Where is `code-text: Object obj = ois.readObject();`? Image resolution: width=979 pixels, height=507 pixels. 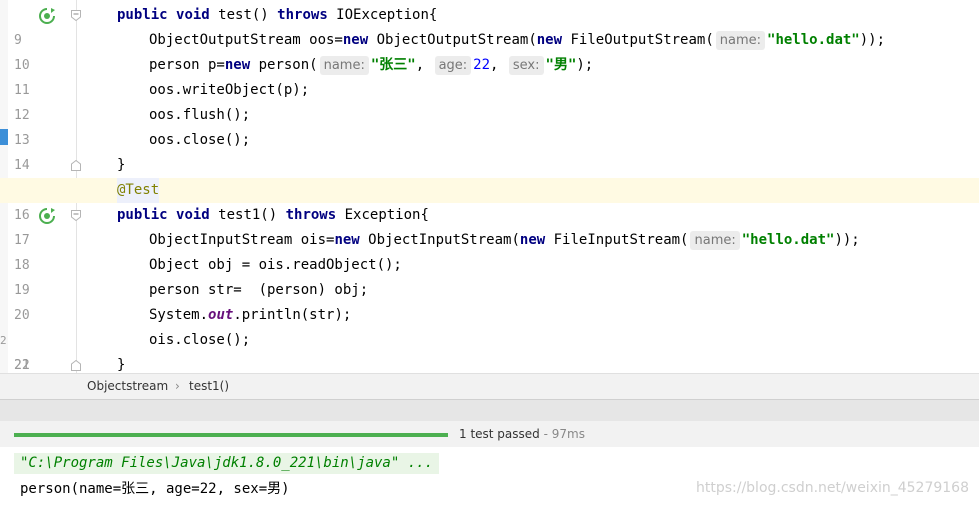 code-text: Object obj = ois.readObject(); is located at coordinates (275, 265).